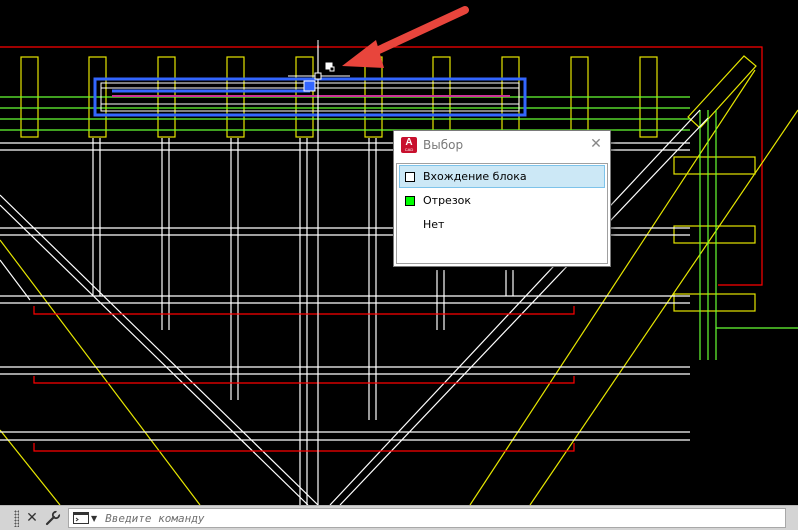 This screenshot has height=530, width=798. What do you see at coordinates (16, 518) in the screenshot?
I see `drag-grip-icon` at bounding box center [16, 518].